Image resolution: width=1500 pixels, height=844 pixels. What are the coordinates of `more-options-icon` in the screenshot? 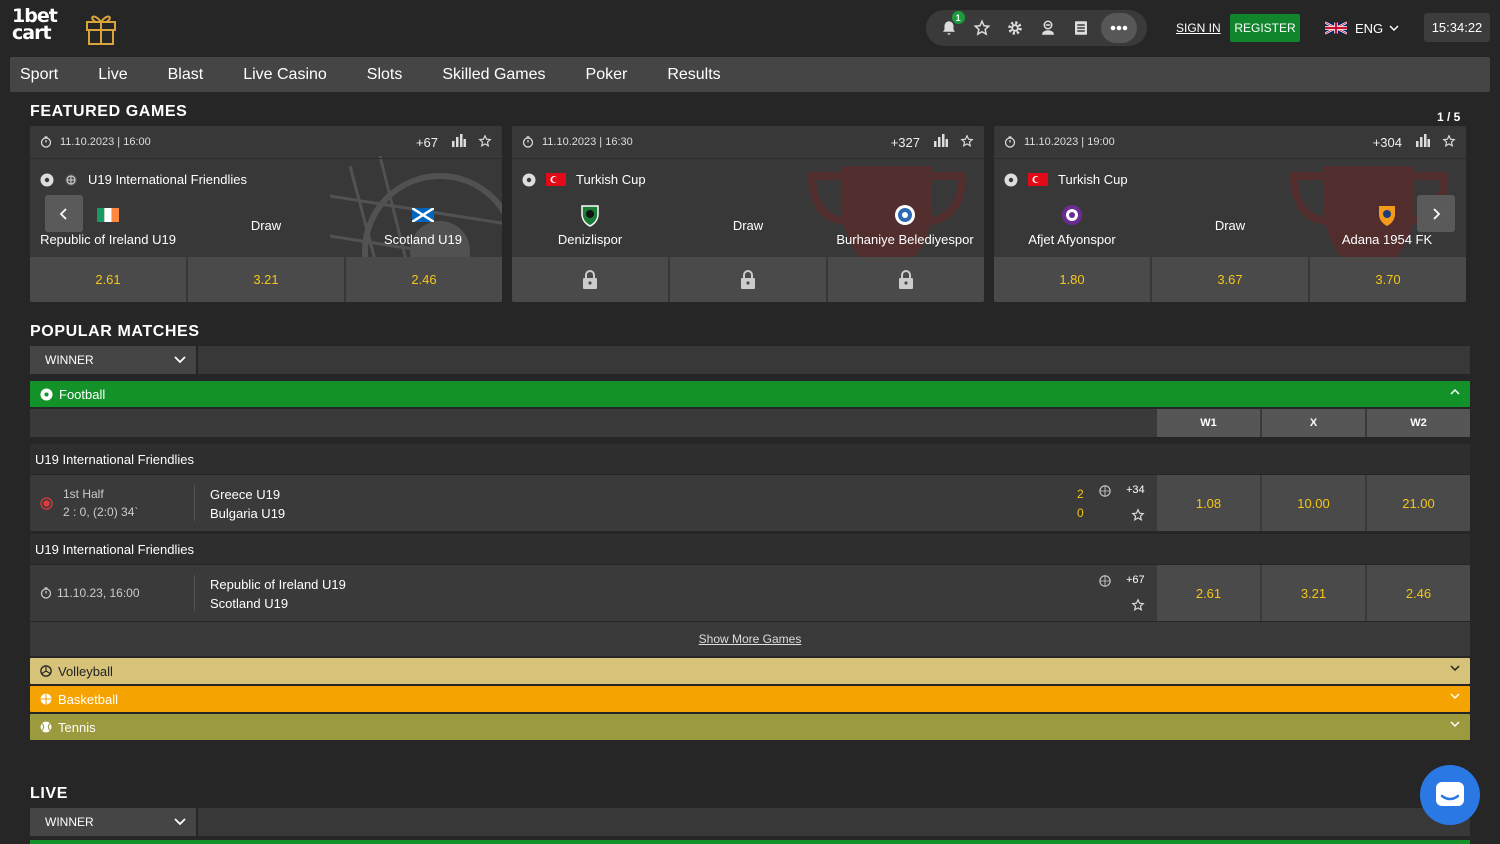 It's located at (1119, 28).